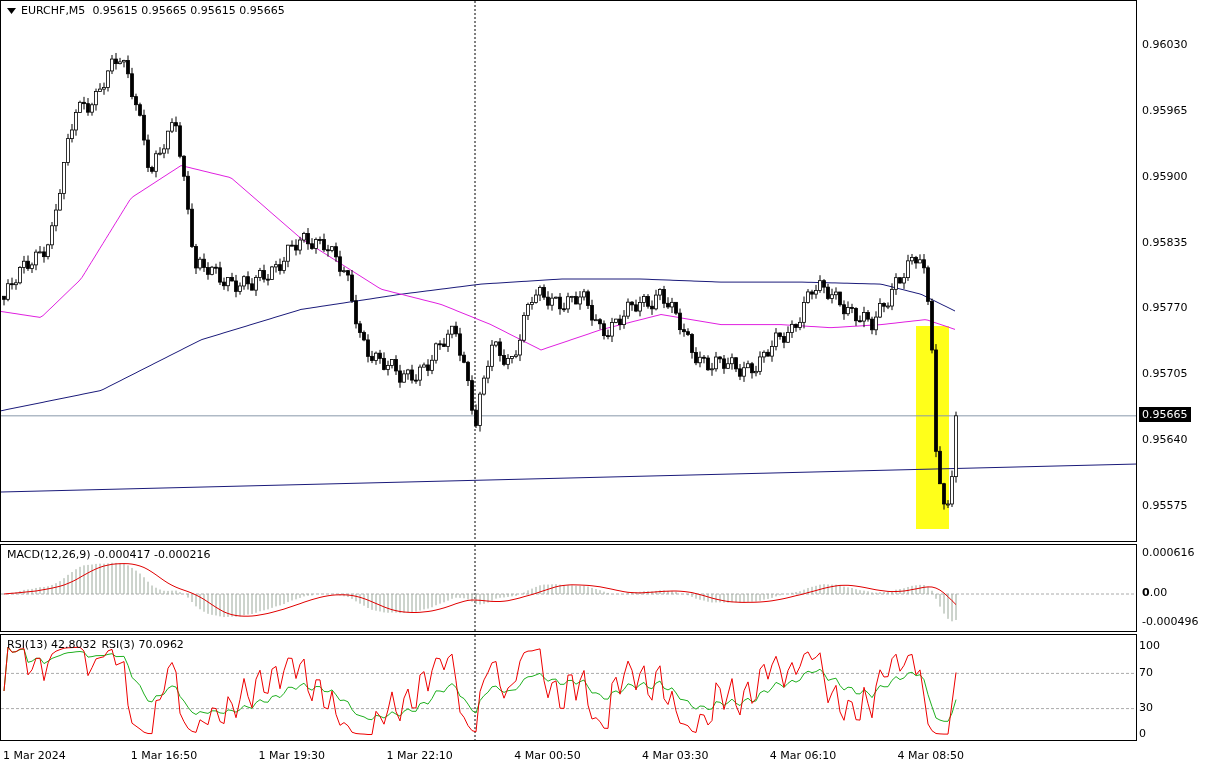 The image size is (1206, 771). I want to click on time-axis-label: 1 Mar 16:50, so click(164, 756).